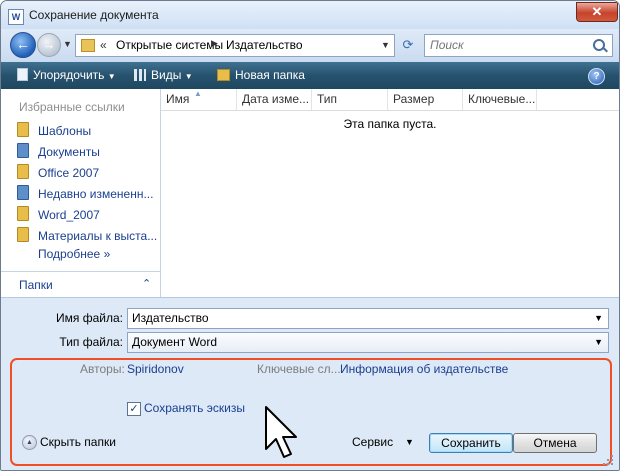  What do you see at coordinates (596, 76) in the screenshot?
I see `help-icon: ?` at bounding box center [596, 76].